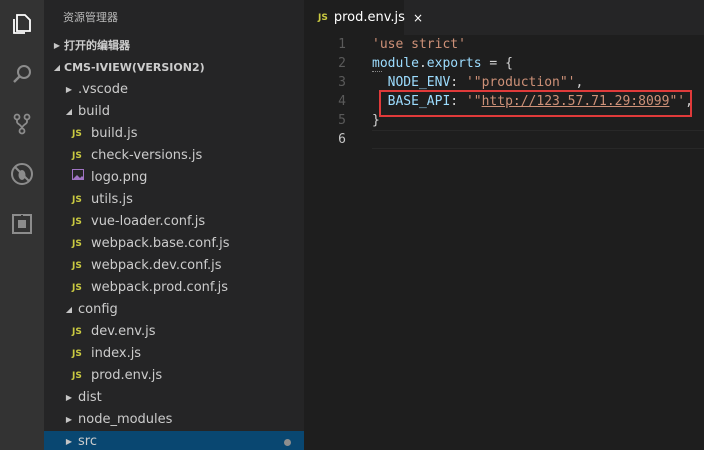 The height and width of the screenshot is (450, 704). I want to click on image-file-icon, so click(80, 178).